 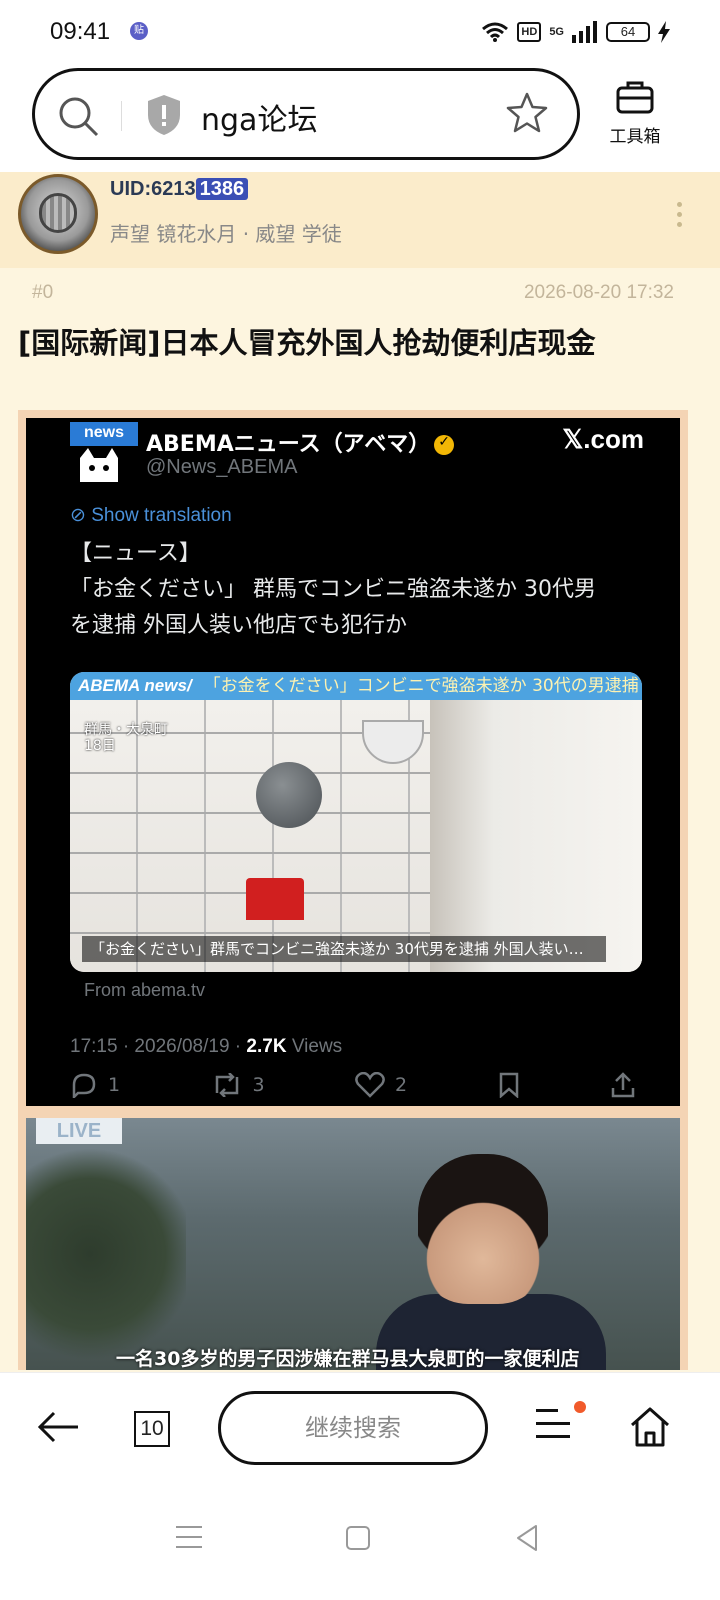 What do you see at coordinates (164, 115) in the screenshot?
I see `shield-icon` at bounding box center [164, 115].